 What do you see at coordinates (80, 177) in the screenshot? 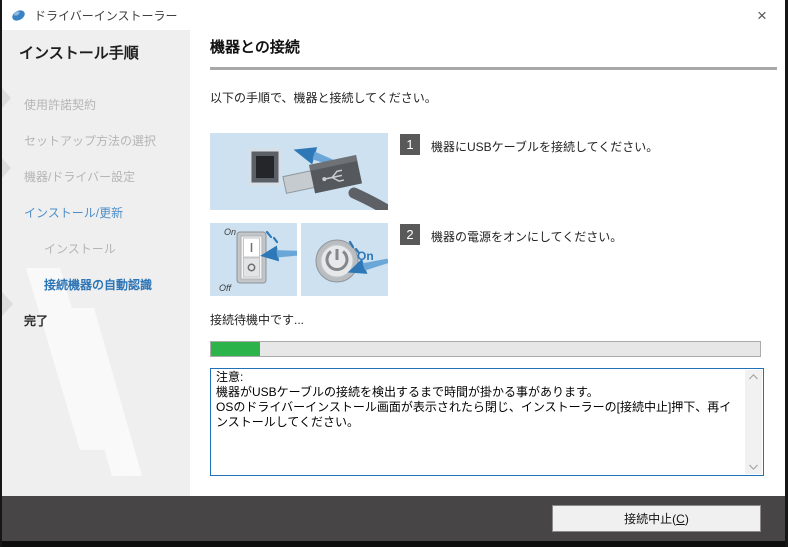
I see `sidebar-item-device-driver-settings: 機器/ドライバー設定` at bounding box center [80, 177].